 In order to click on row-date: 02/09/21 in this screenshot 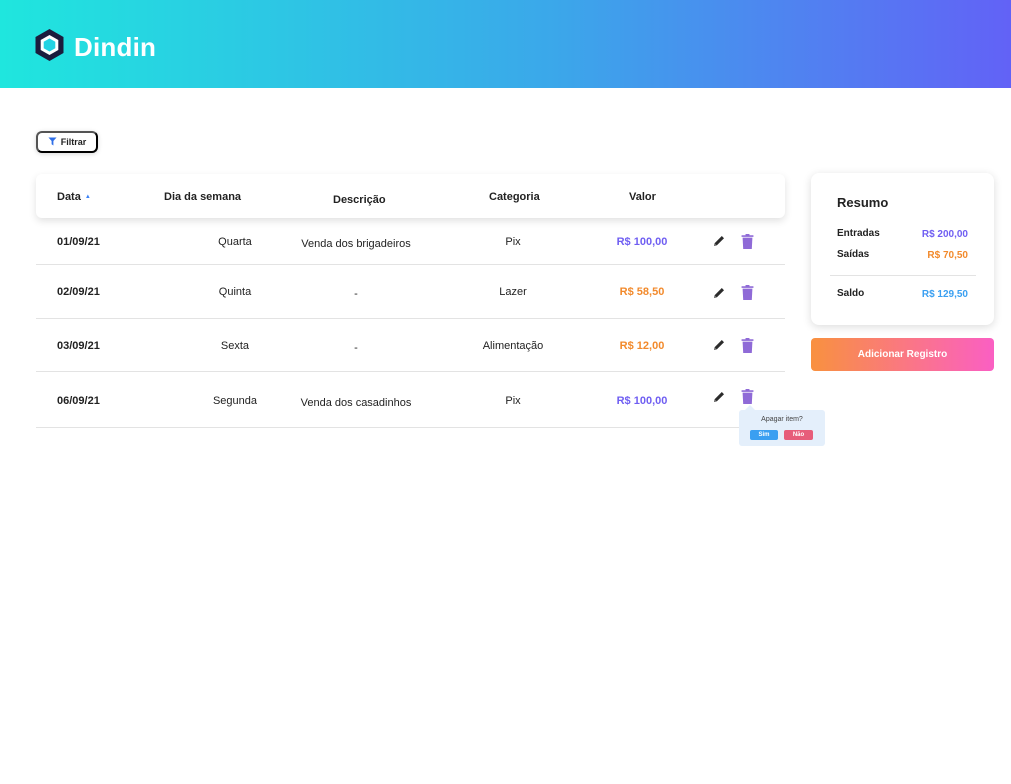, I will do `click(78, 292)`.